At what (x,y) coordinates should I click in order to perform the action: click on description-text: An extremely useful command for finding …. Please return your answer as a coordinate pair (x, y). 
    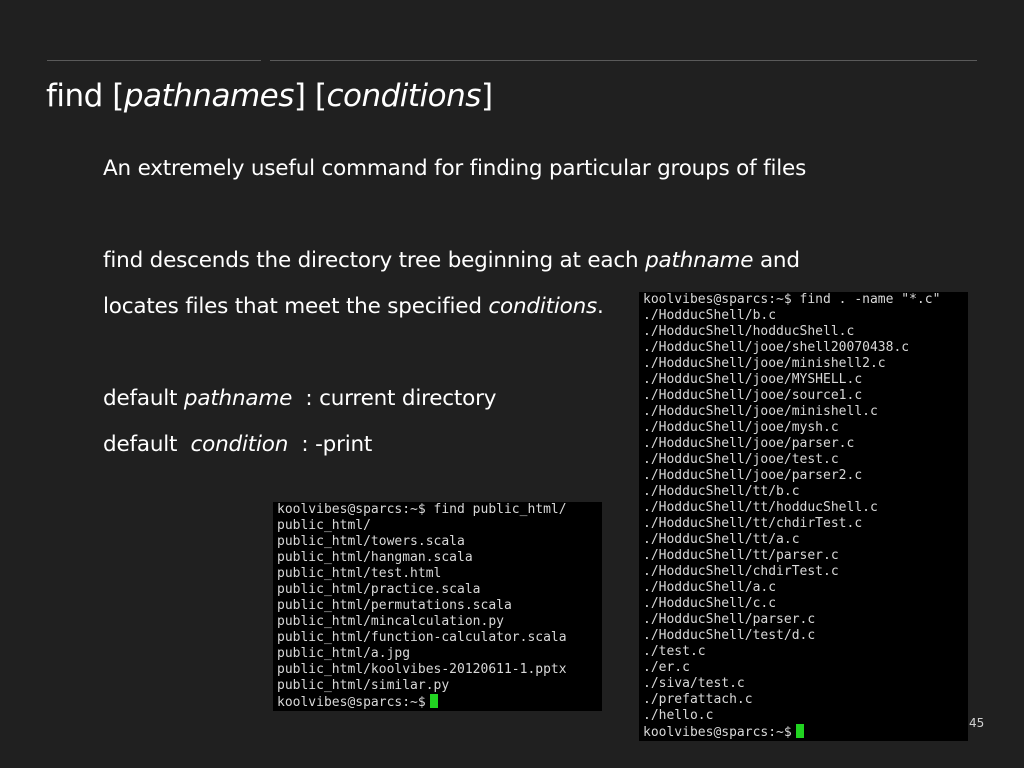
    Looking at the image, I should click on (455, 168).